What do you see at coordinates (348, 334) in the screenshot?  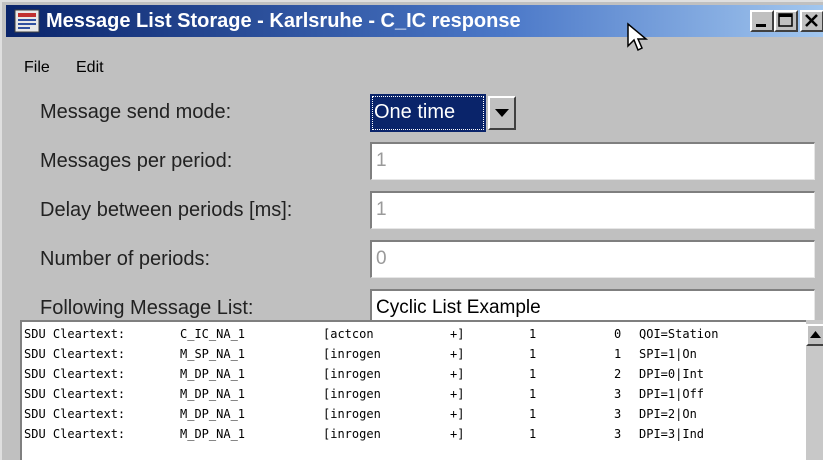 I see `message-cause: [actcon` at bounding box center [348, 334].